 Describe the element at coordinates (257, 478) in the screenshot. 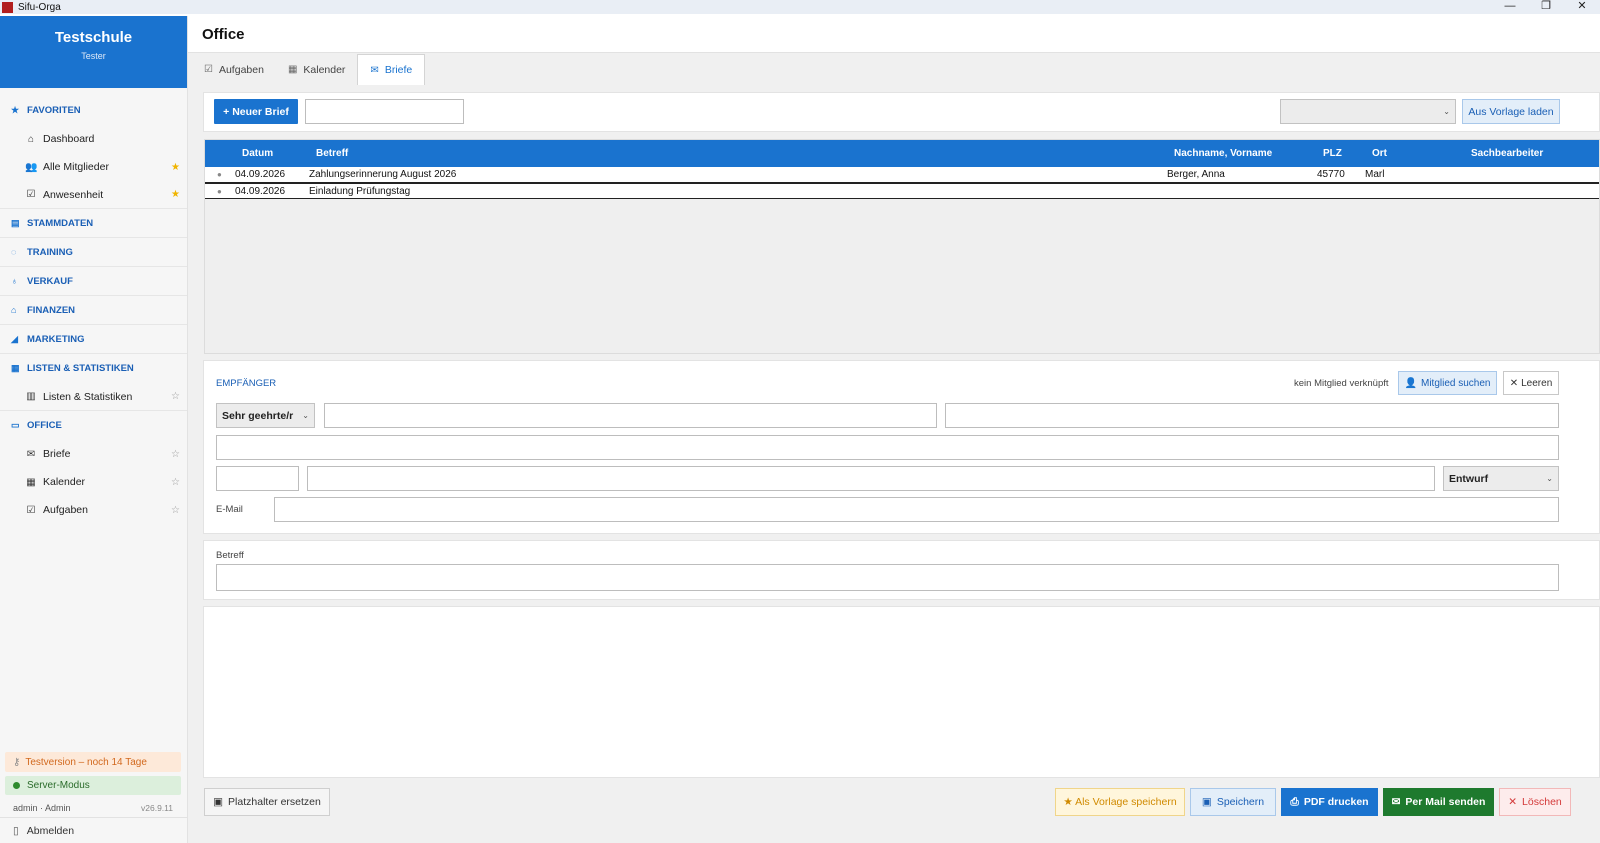

I see `zip-input` at that location.